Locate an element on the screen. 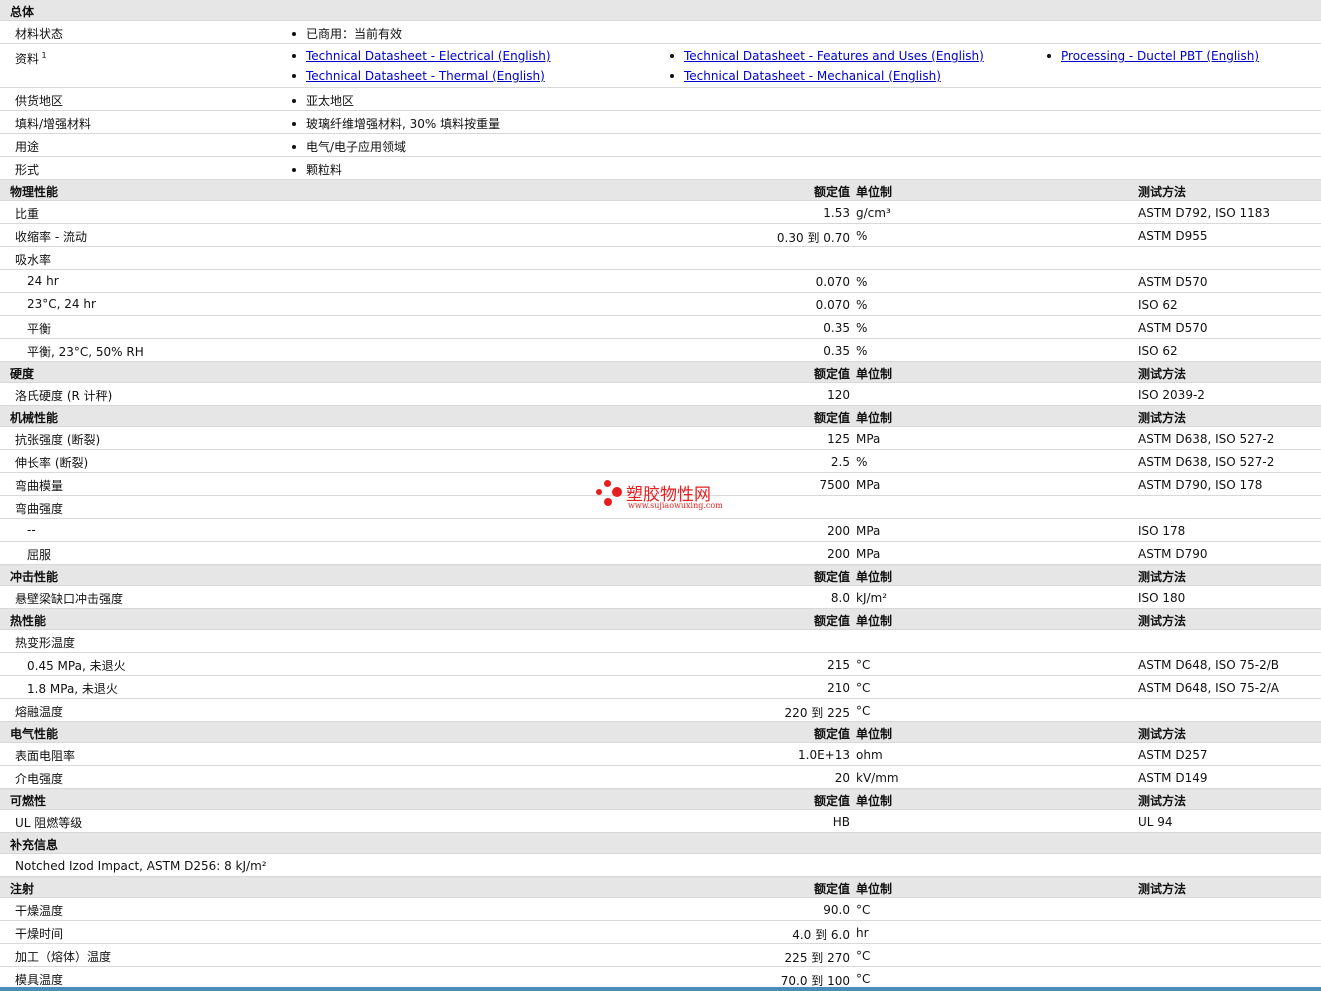 The width and height of the screenshot is (1321, 991). property-label: 吸水率 is located at coordinates (33, 260).